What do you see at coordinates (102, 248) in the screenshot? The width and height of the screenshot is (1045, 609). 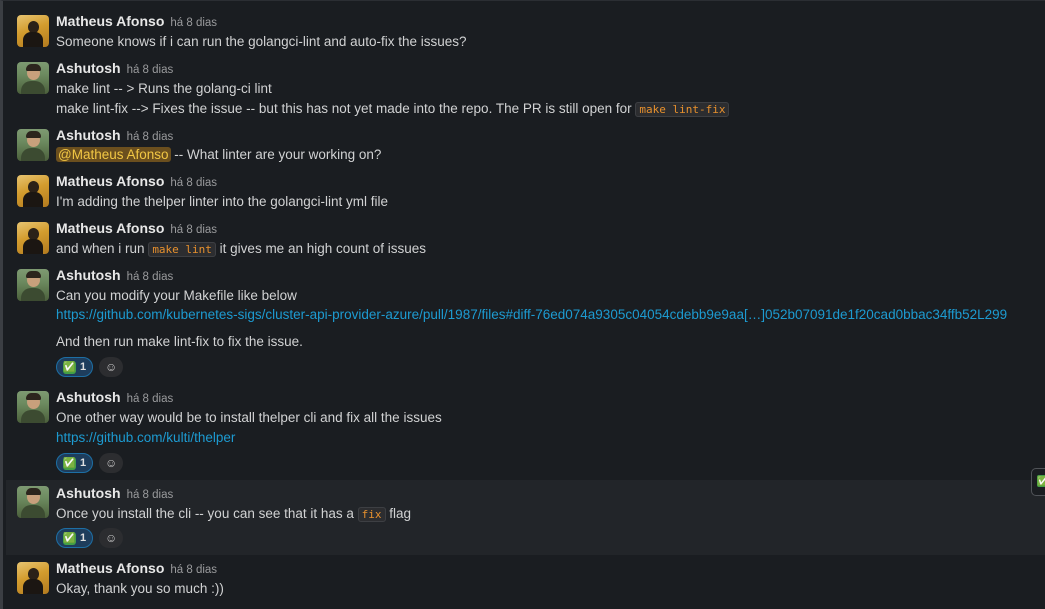 I see `message-text-segment: and when i run` at bounding box center [102, 248].